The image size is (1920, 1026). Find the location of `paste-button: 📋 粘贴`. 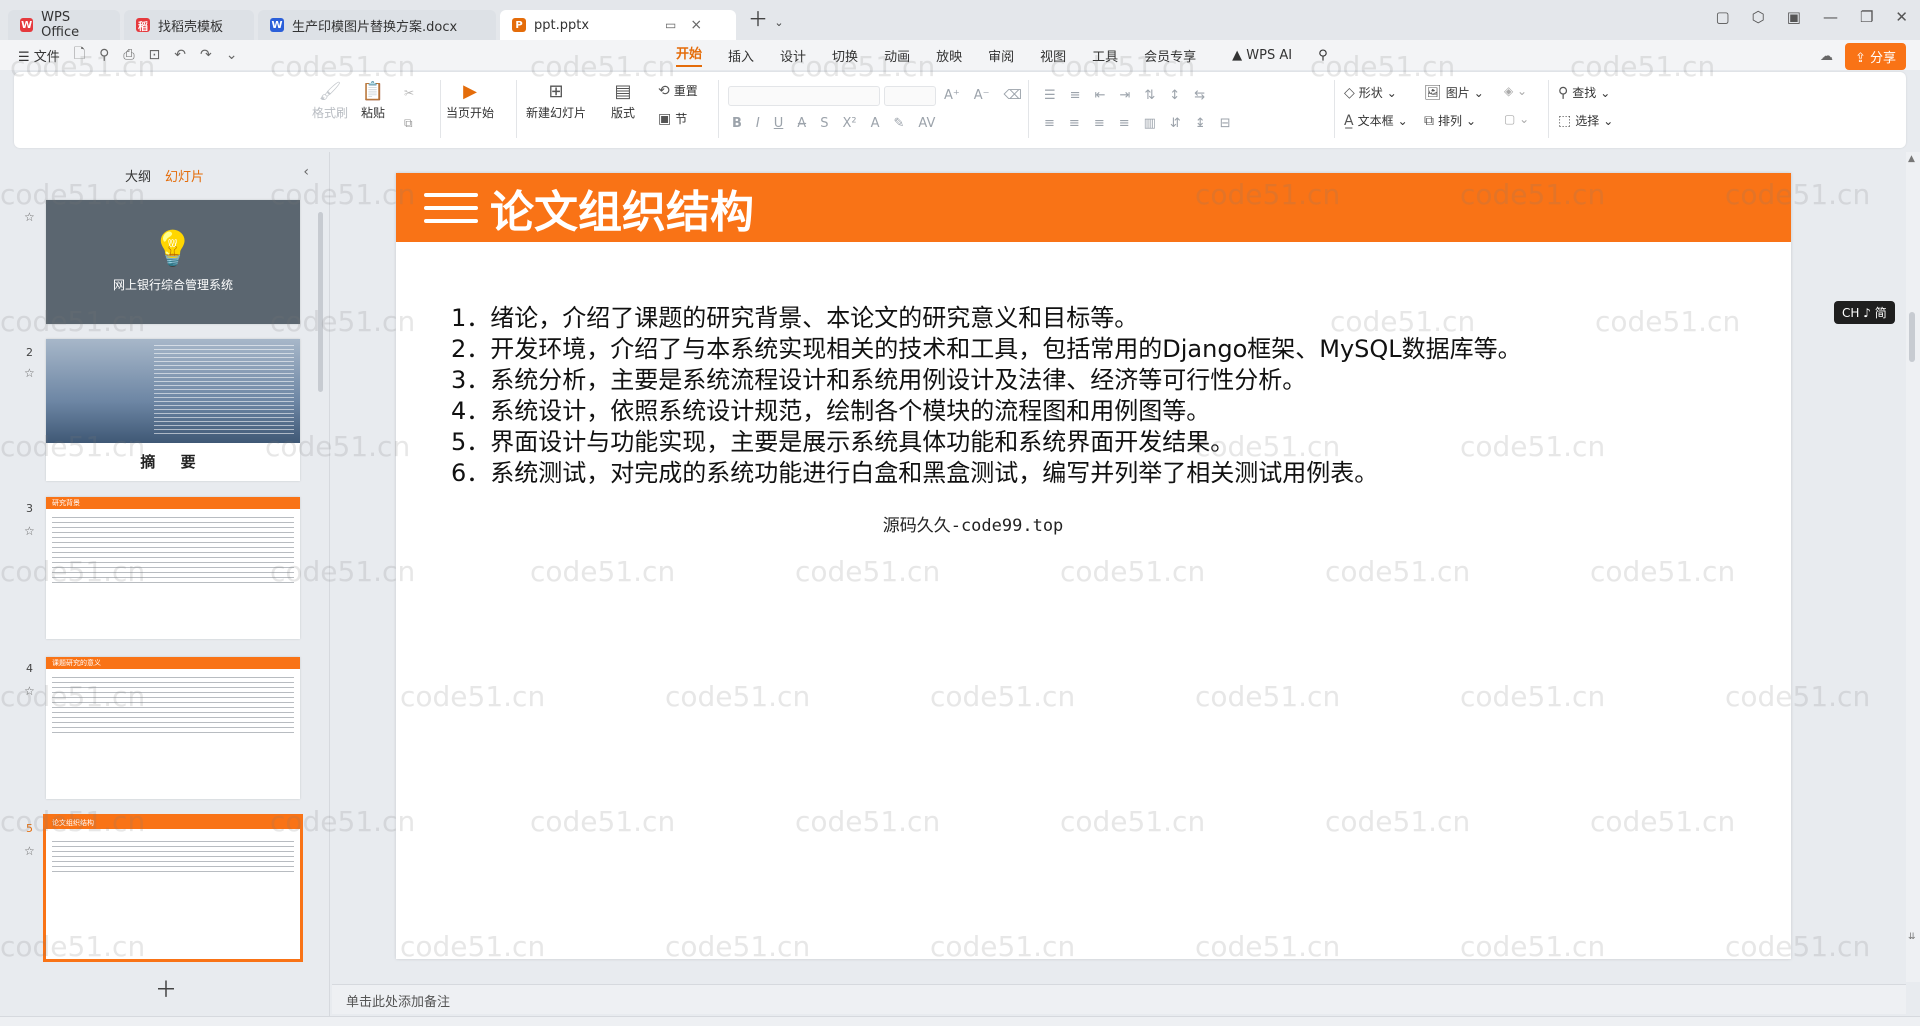

paste-button: 📋 粘贴 is located at coordinates (373, 99).